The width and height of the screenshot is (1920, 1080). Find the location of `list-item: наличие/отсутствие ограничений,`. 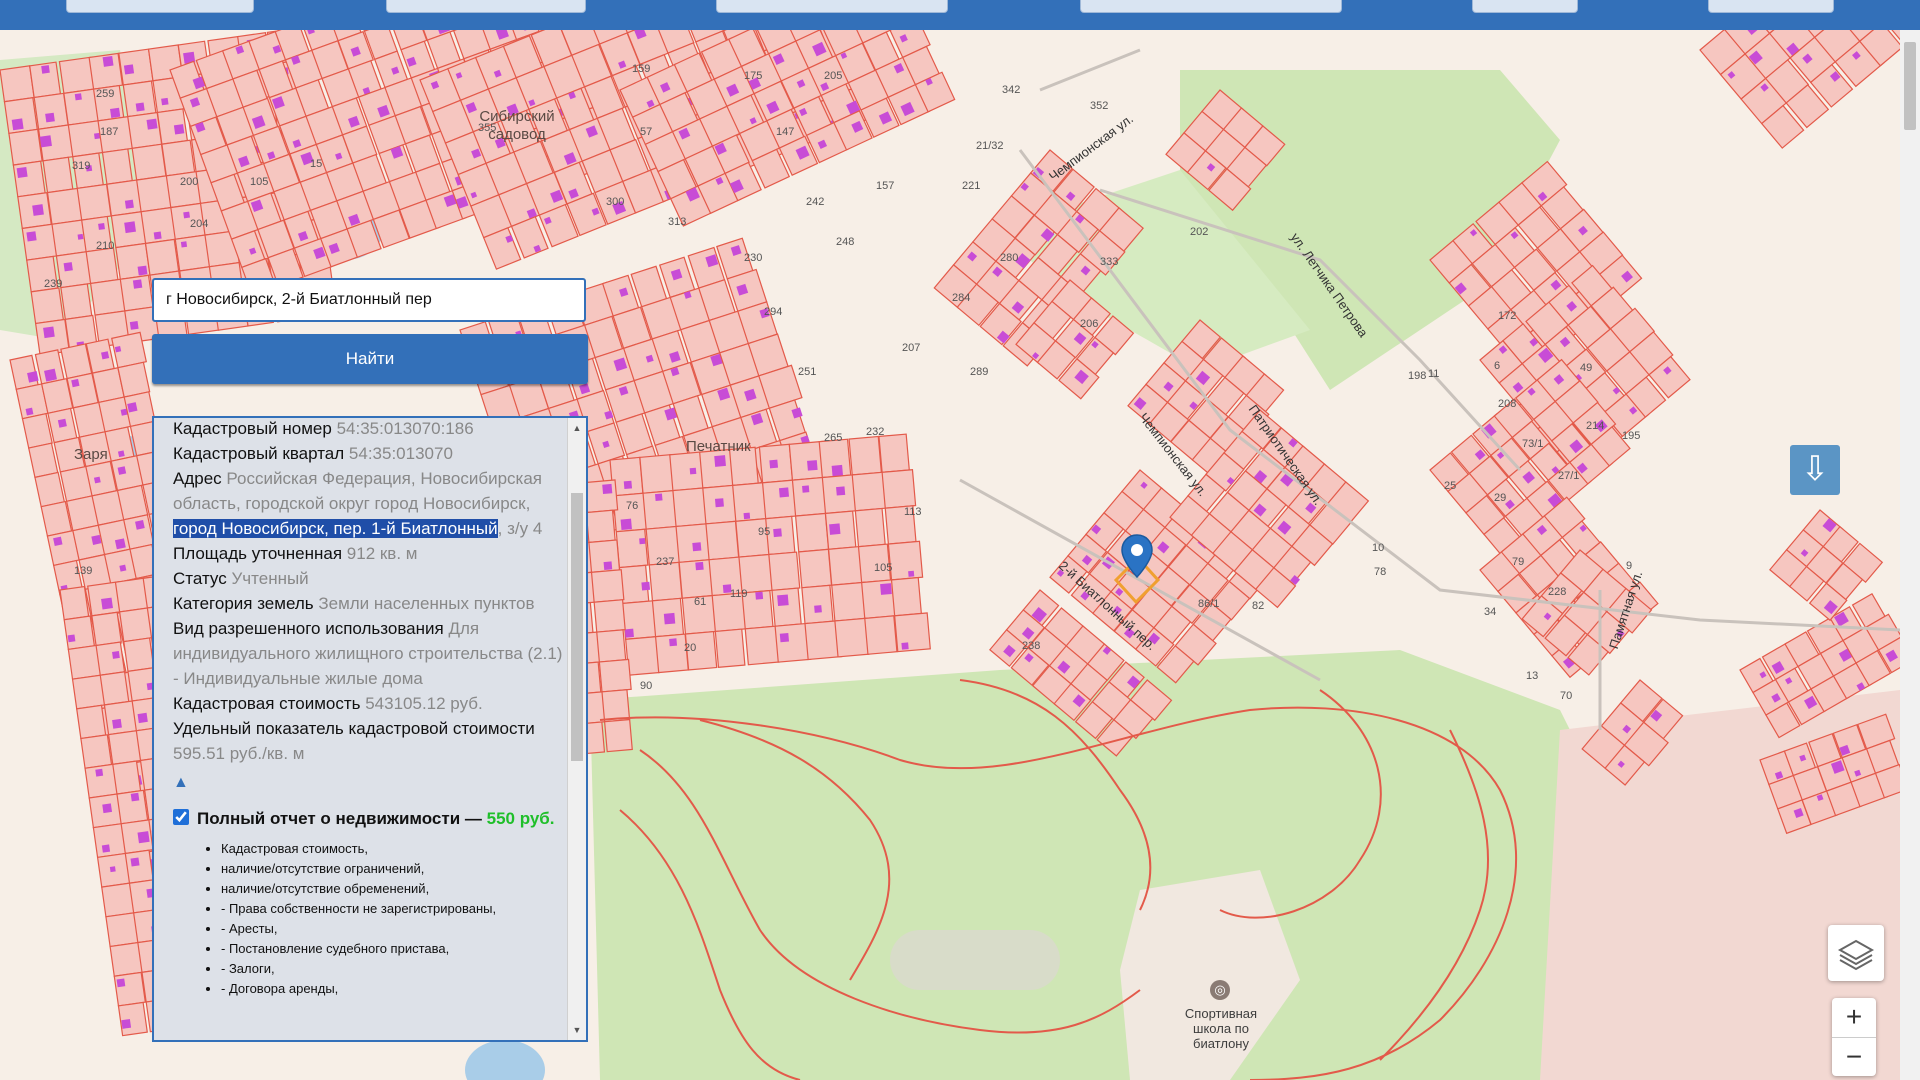

list-item: наличие/отсутствие ограничений, is located at coordinates (394, 869).